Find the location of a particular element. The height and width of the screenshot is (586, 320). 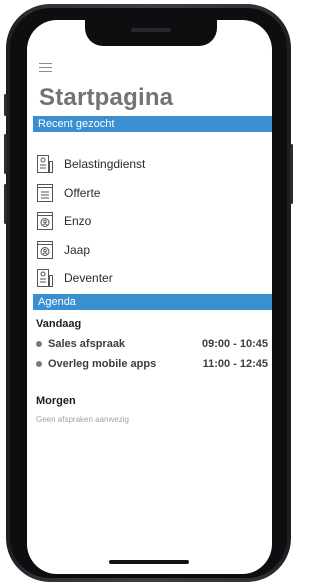

empty-agenda-note: Geen afspraken aanwezig is located at coordinates (82, 419).